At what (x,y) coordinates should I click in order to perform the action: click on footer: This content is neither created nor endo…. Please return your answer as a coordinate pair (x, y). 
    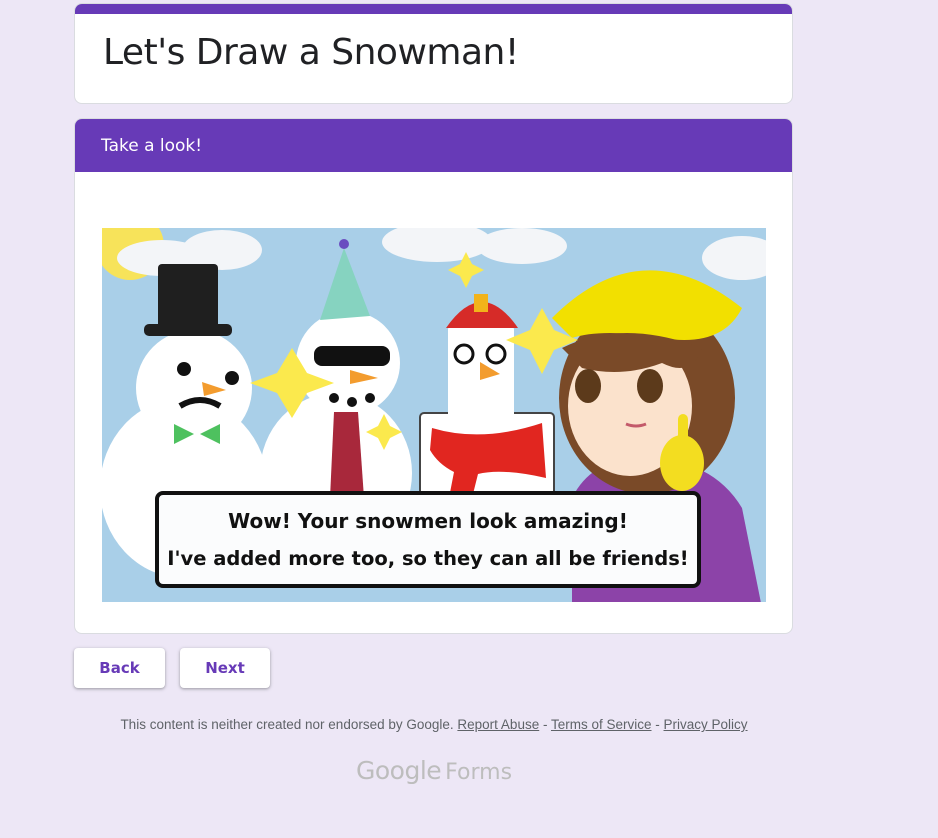
    Looking at the image, I should click on (434, 724).